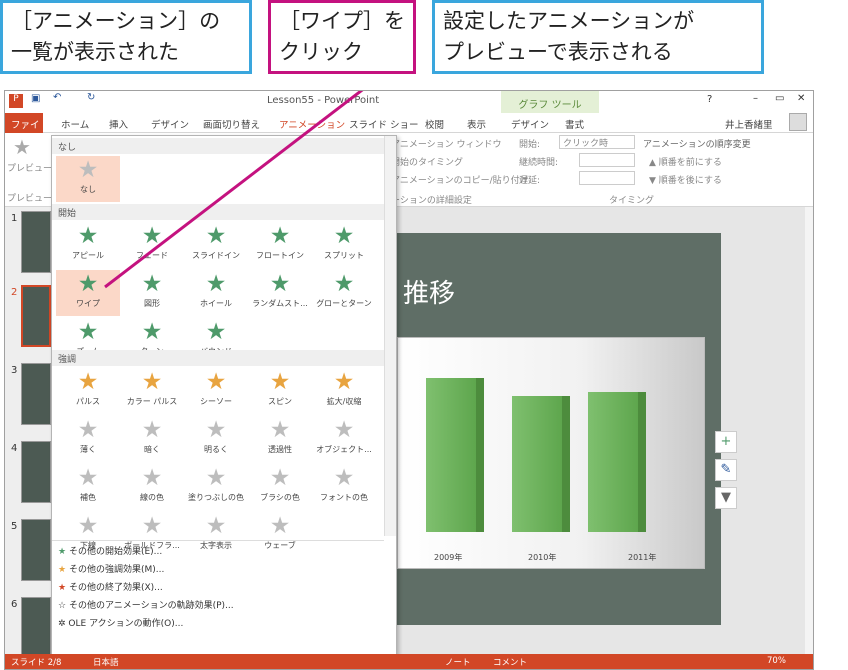  Describe the element at coordinates (390, 336) in the screenshot. I see `gallery-scrollbar` at that location.